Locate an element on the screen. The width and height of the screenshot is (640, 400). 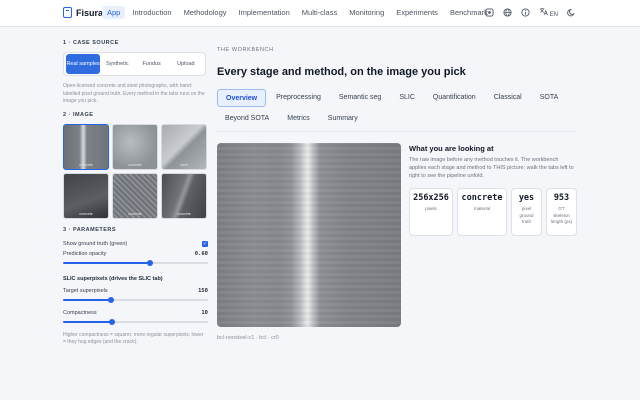
opacity-value: 0.60 is located at coordinates (201, 253).